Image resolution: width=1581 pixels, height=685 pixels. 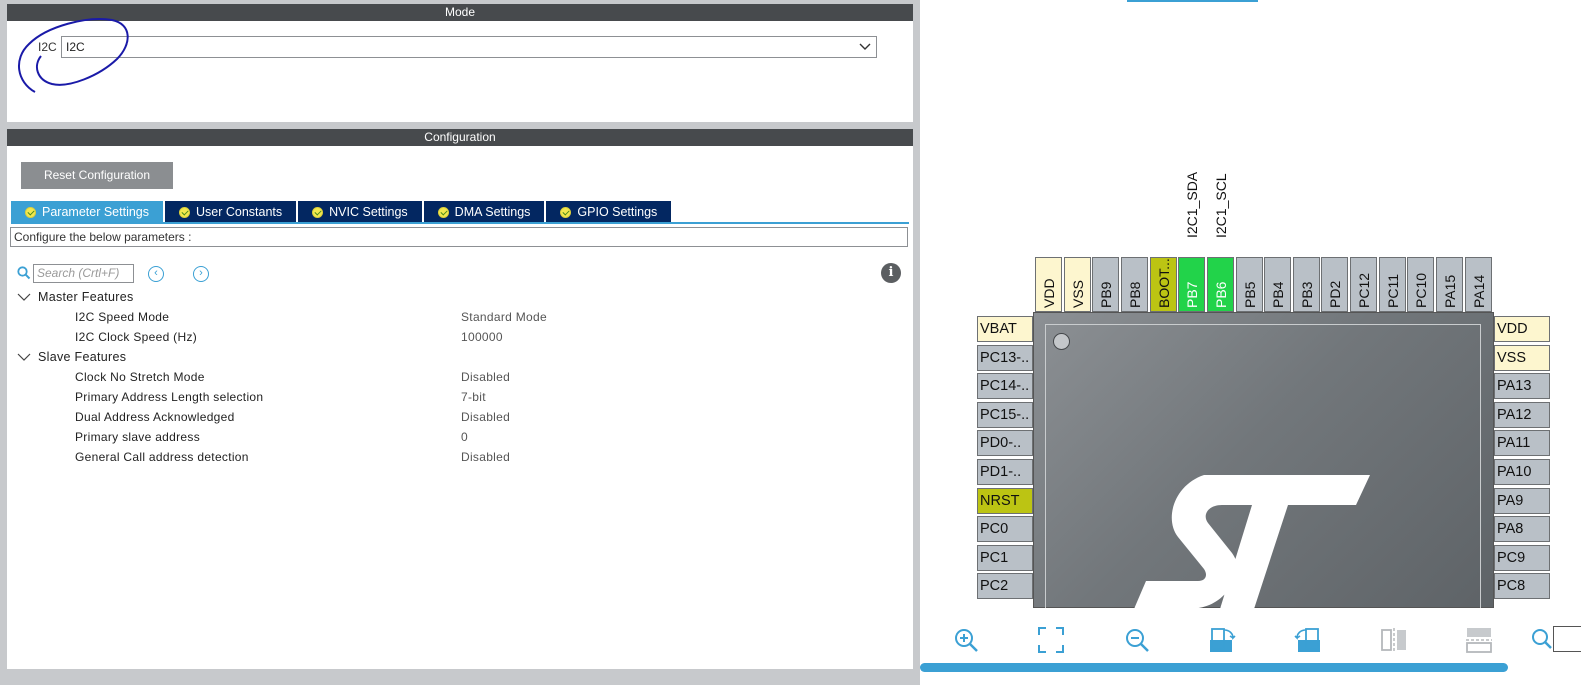 I want to click on tab-dma-settings: DMA Settings, so click(x=484, y=212).